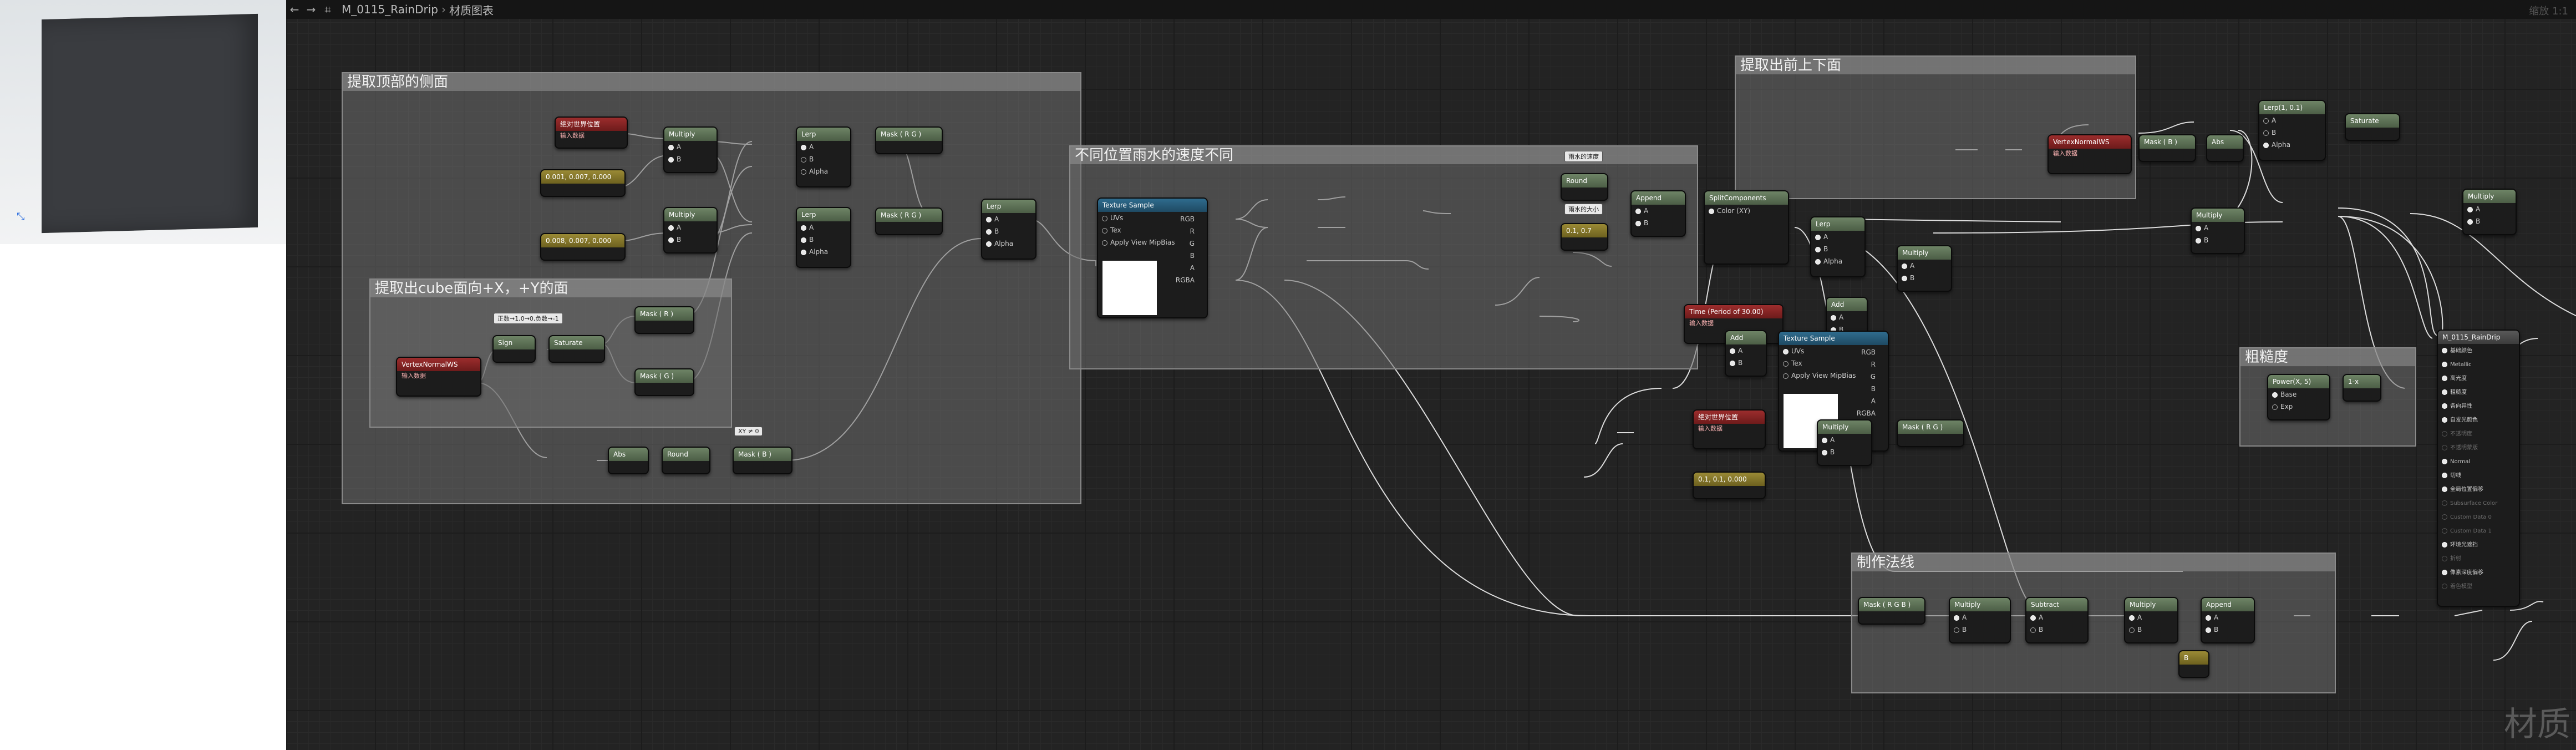  Describe the element at coordinates (2478, 392) in the screenshot. I see `result-pin: 粗糙度` at that location.